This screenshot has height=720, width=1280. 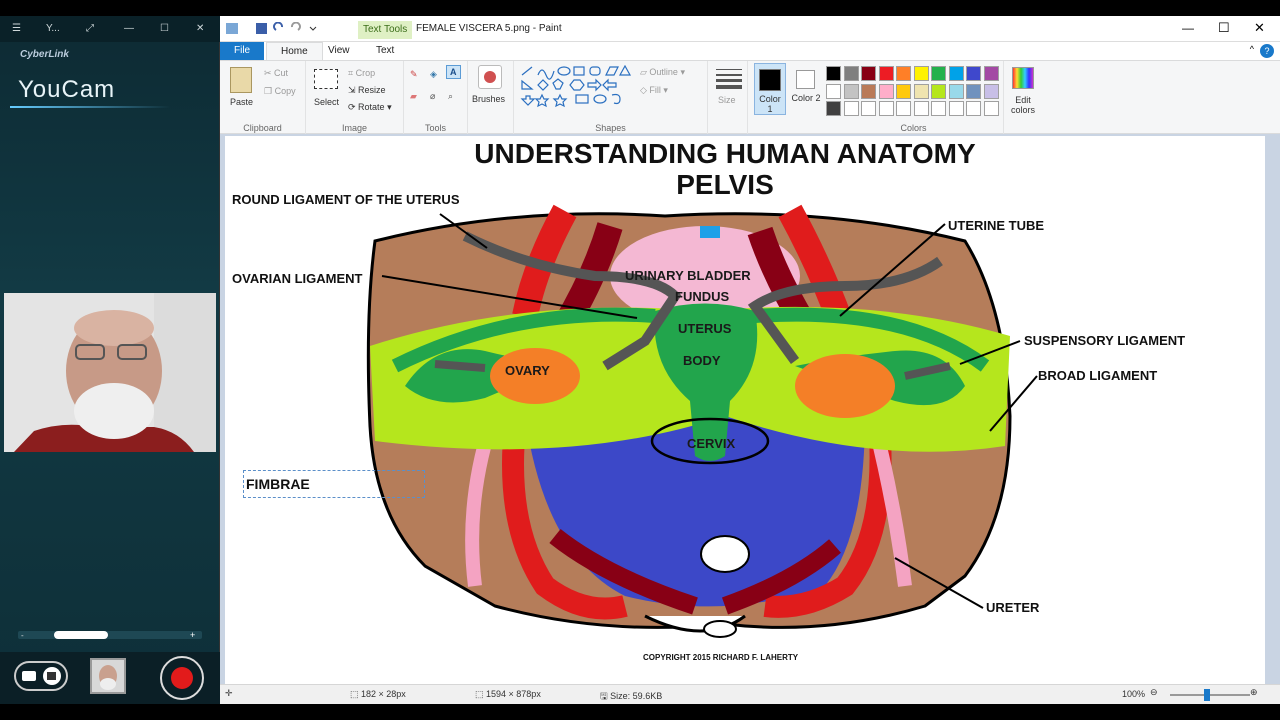 I want to click on zoom-slider: - +, so click(x=110, y=635).